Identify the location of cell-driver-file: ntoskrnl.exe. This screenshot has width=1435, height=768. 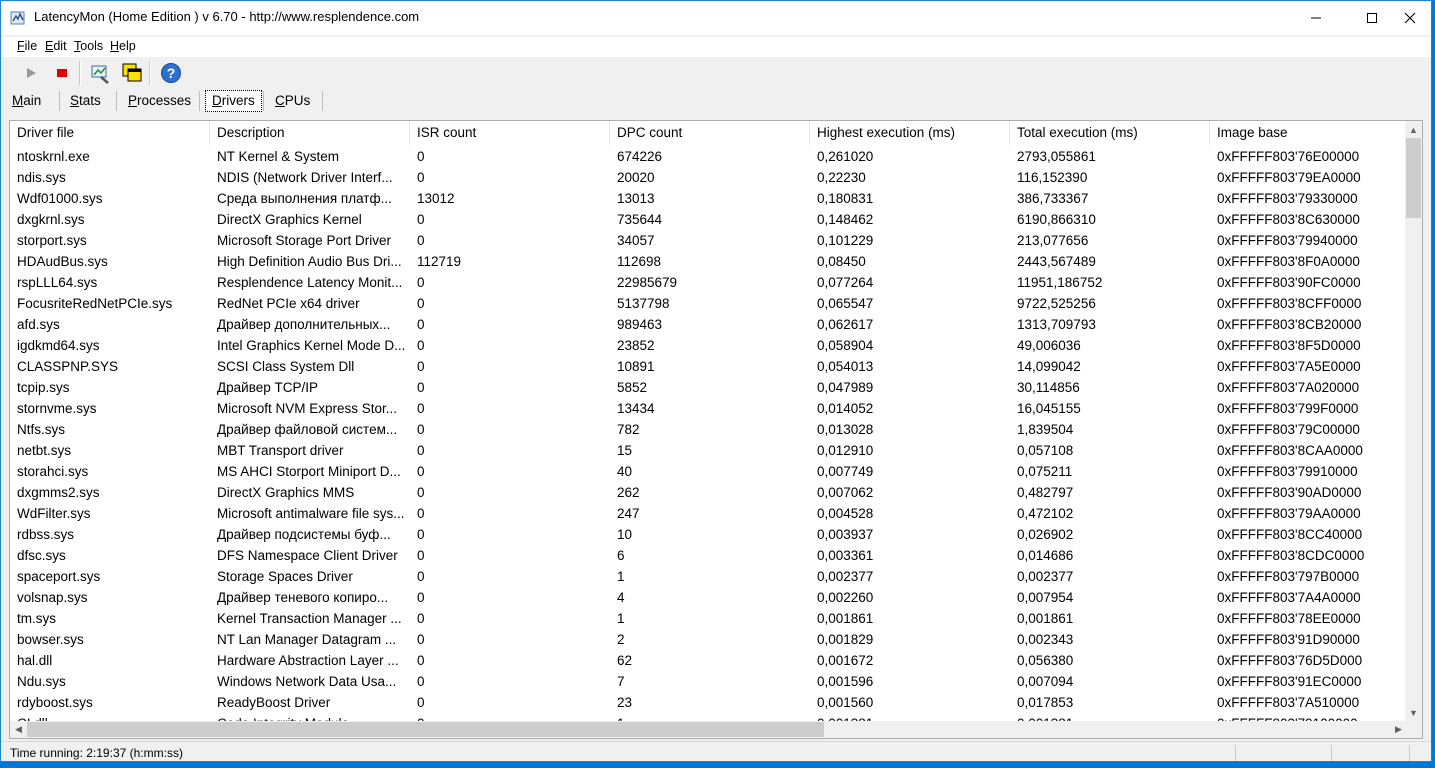
(53, 156).